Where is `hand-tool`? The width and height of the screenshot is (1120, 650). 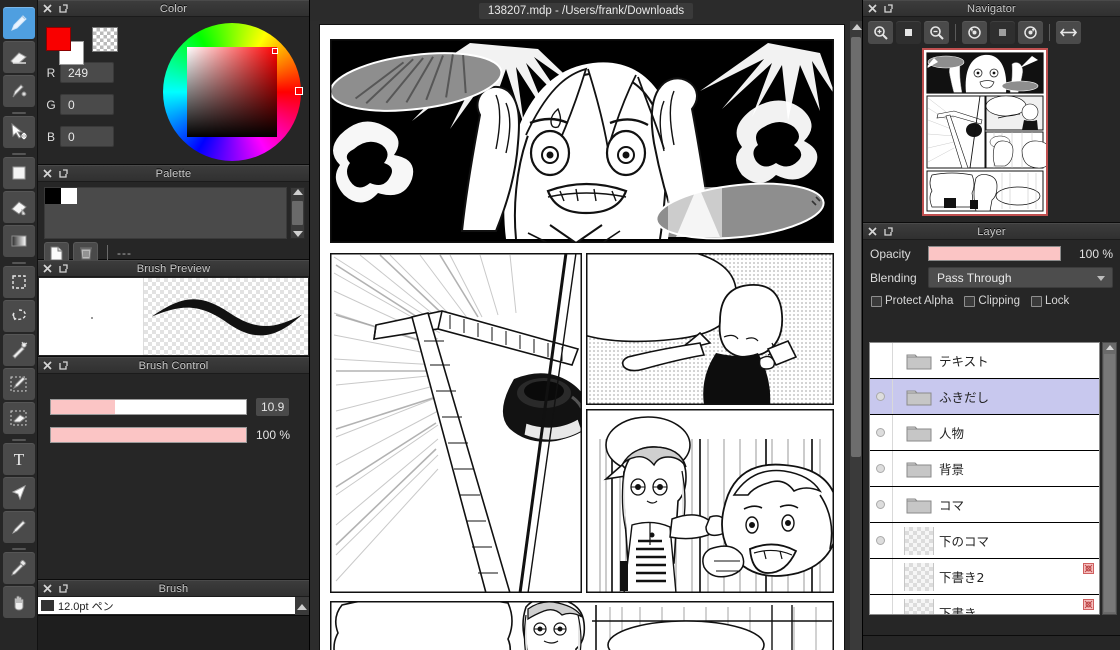
hand-tool is located at coordinates (18, 602).